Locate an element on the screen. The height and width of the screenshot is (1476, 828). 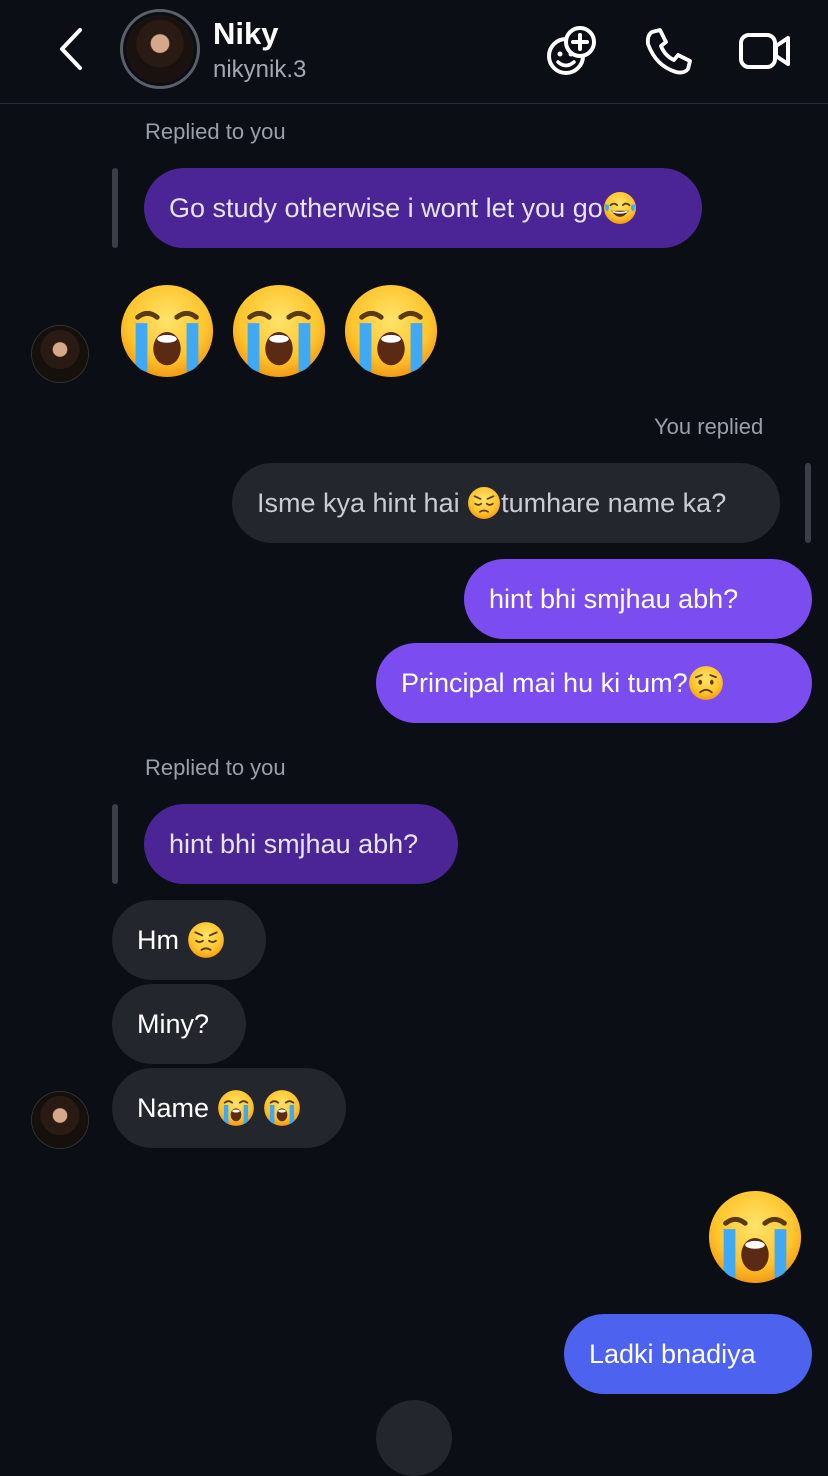
received-message: Name is located at coordinates (229, 1108).